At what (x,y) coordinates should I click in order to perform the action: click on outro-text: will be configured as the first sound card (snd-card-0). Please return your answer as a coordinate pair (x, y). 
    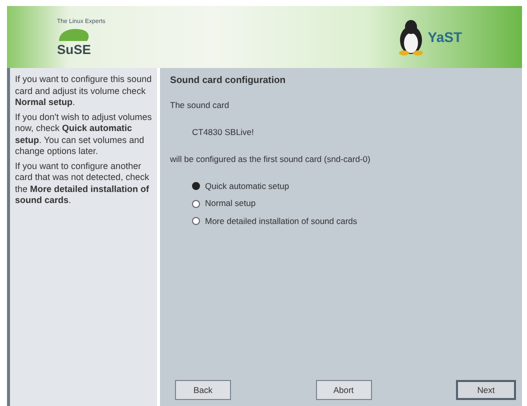
    Looking at the image, I should click on (271, 159).